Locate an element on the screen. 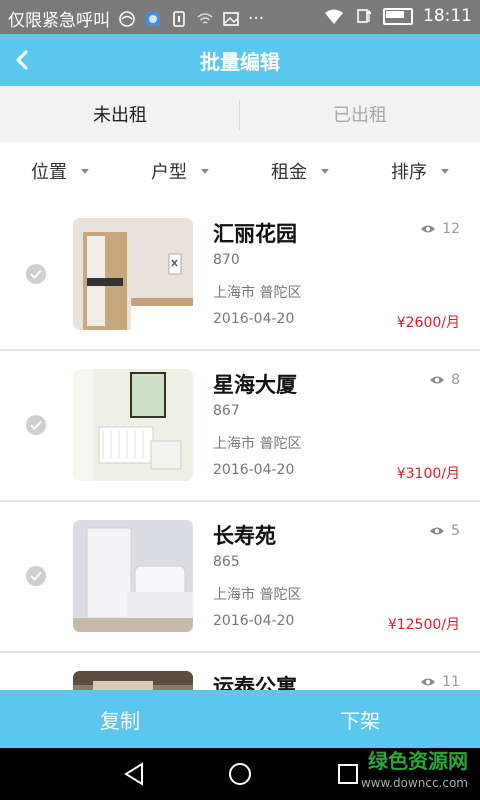 The image size is (480, 800). view-count: 11 is located at coordinates (440, 682).